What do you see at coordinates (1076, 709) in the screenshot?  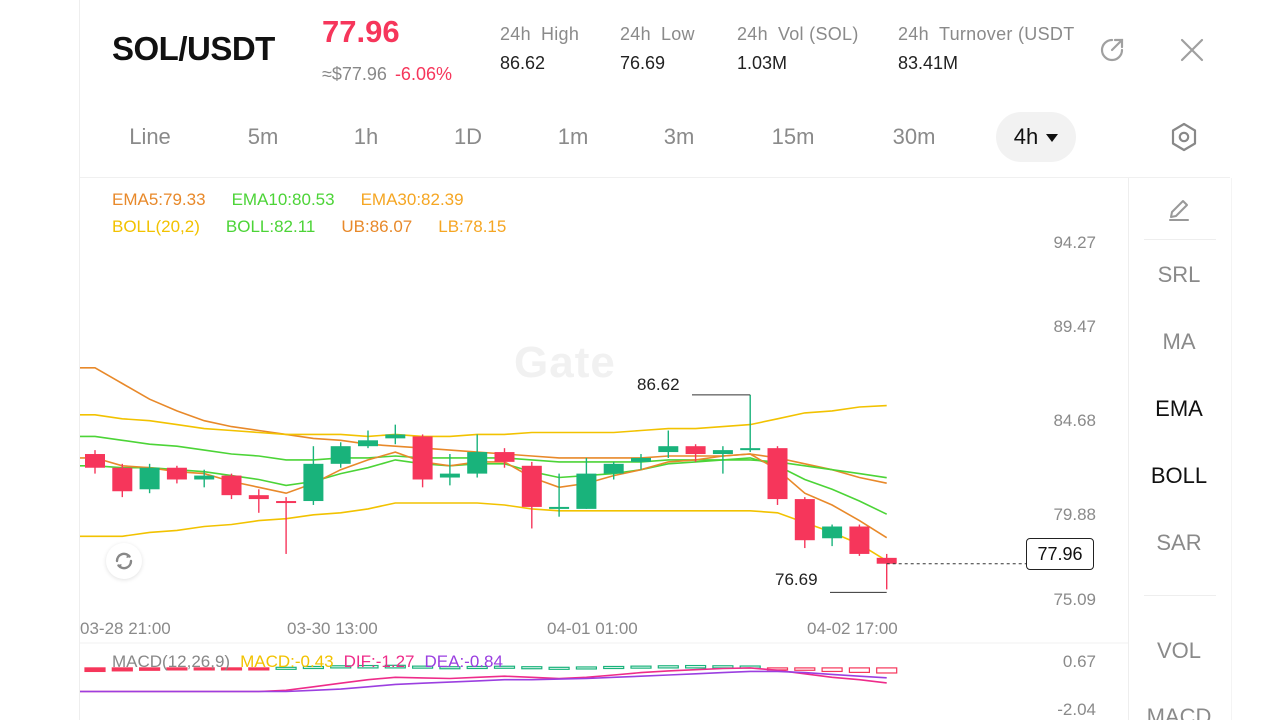 I see `macd-axis-label: -2.04` at bounding box center [1076, 709].